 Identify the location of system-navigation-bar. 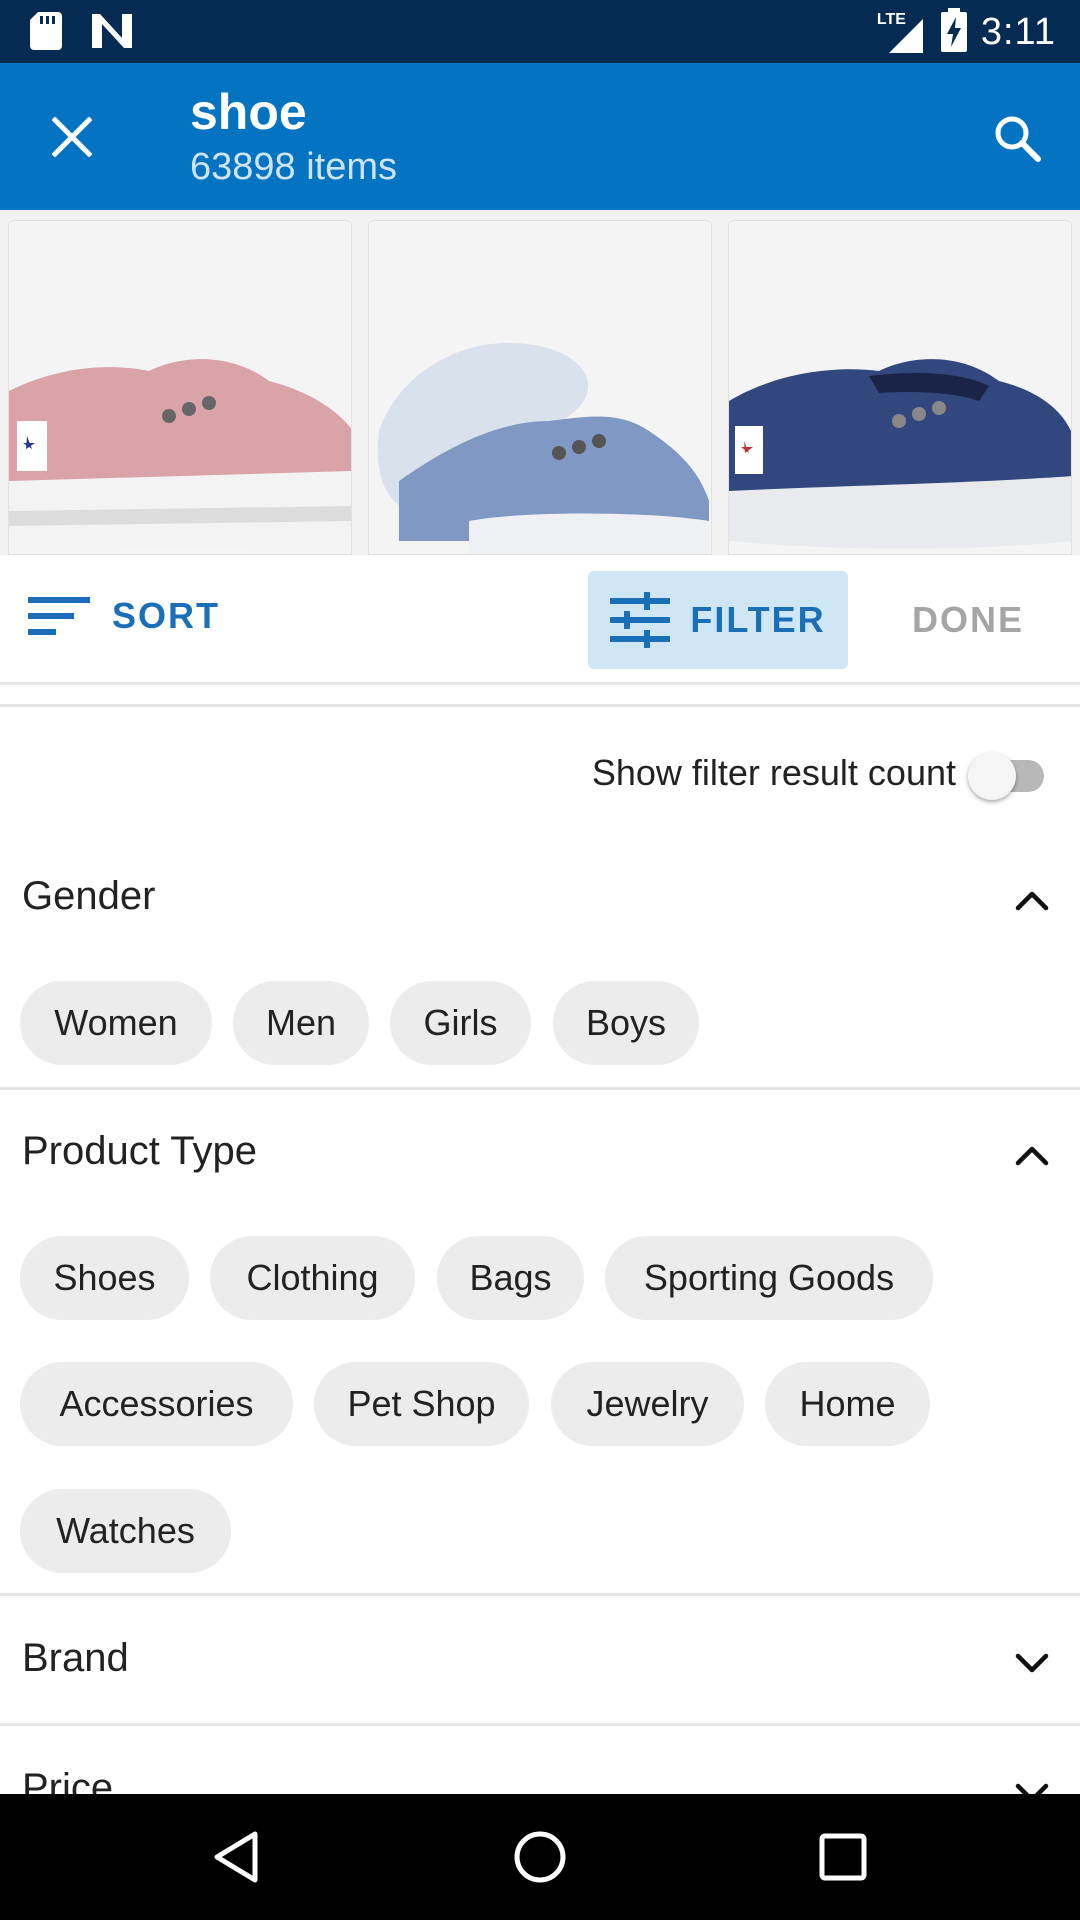
(540, 1857).